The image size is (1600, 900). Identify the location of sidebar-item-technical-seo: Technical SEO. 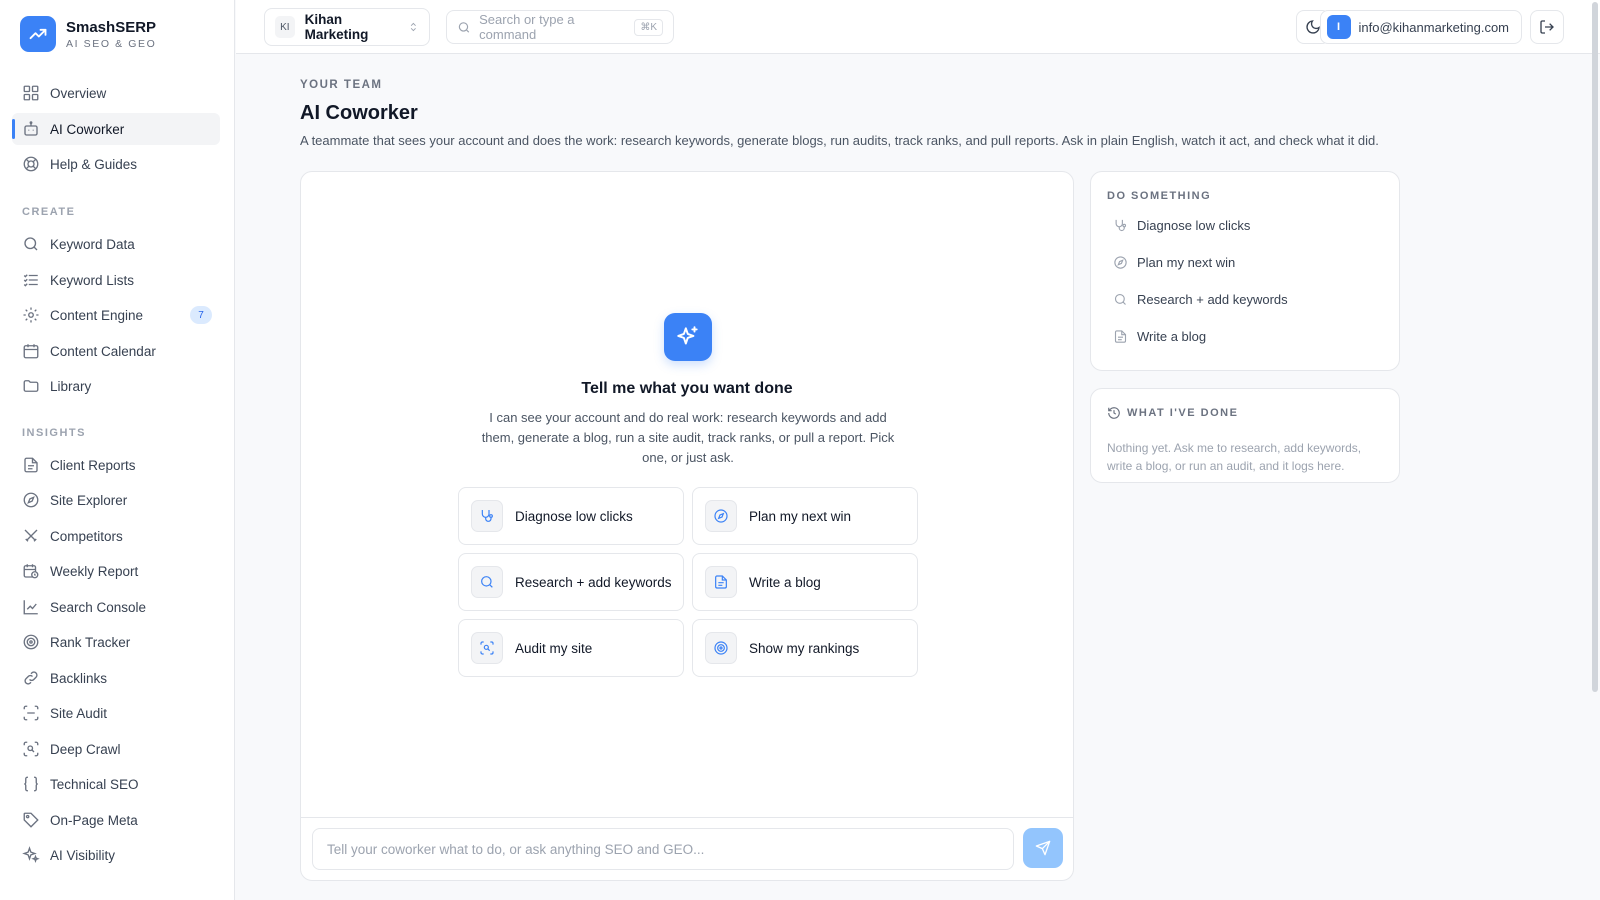
(116, 784).